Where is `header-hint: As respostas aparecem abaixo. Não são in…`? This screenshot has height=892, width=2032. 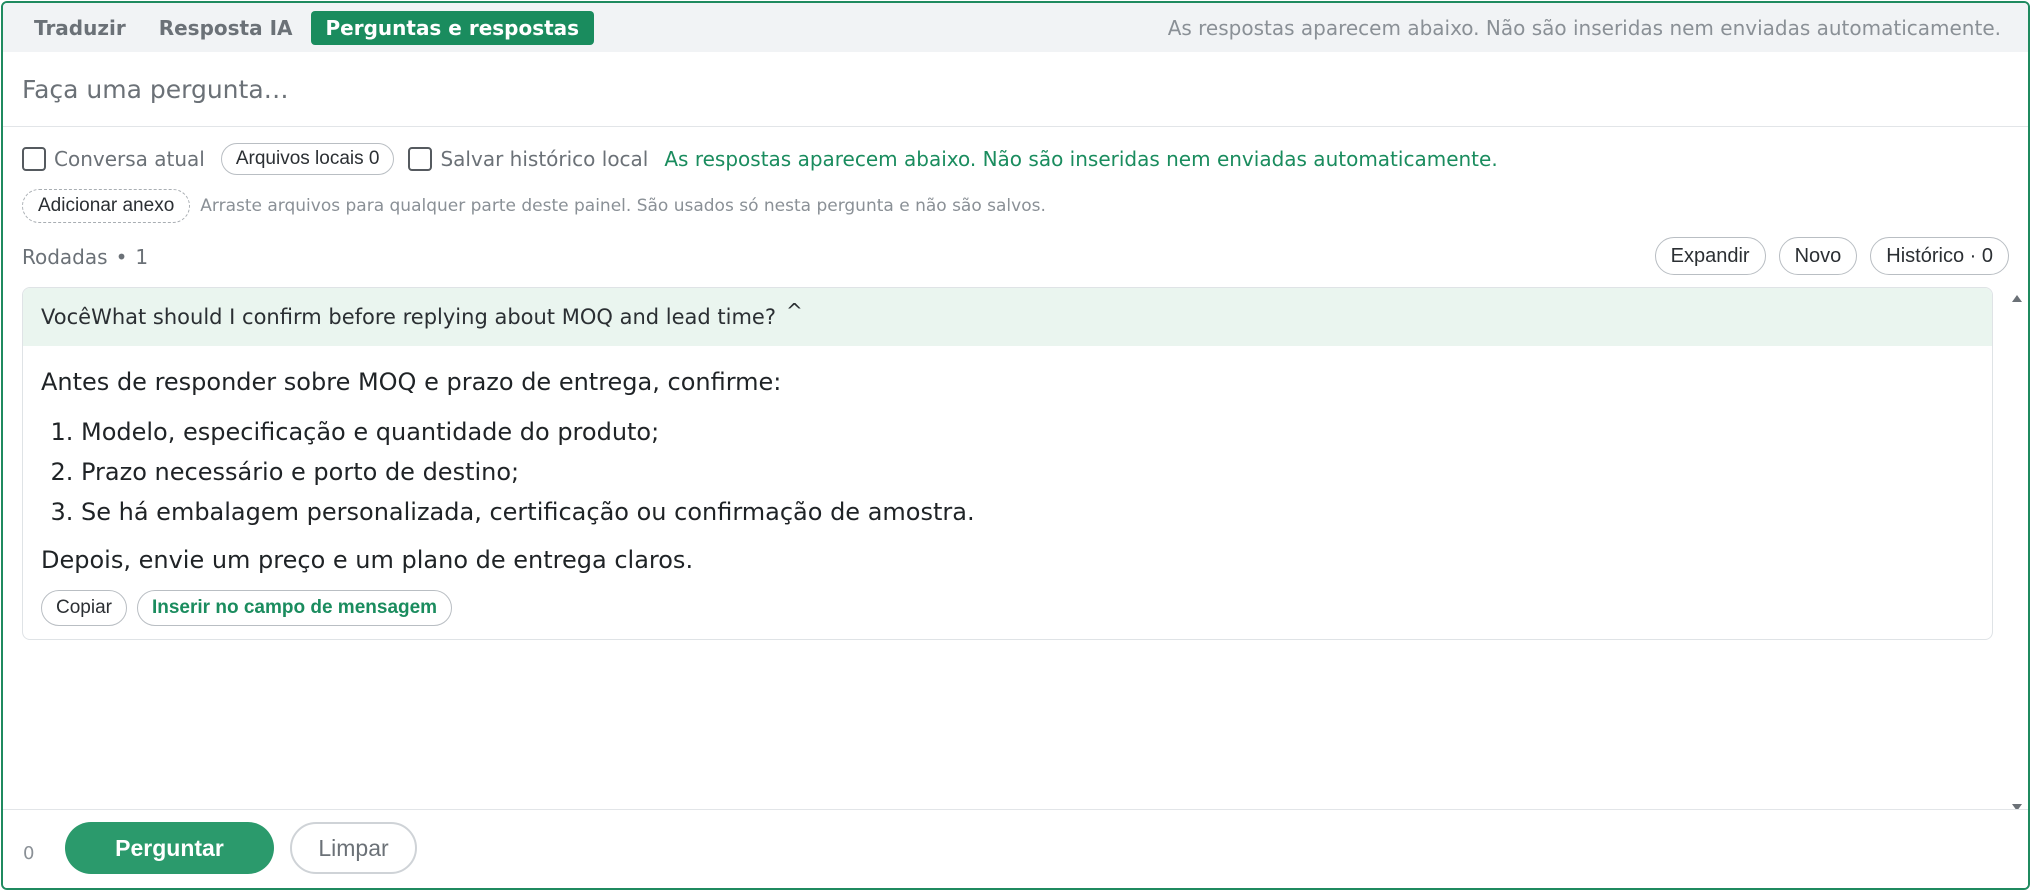 header-hint: As respostas aparecem abaixo. Não são in… is located at coordinates (1584, 28).